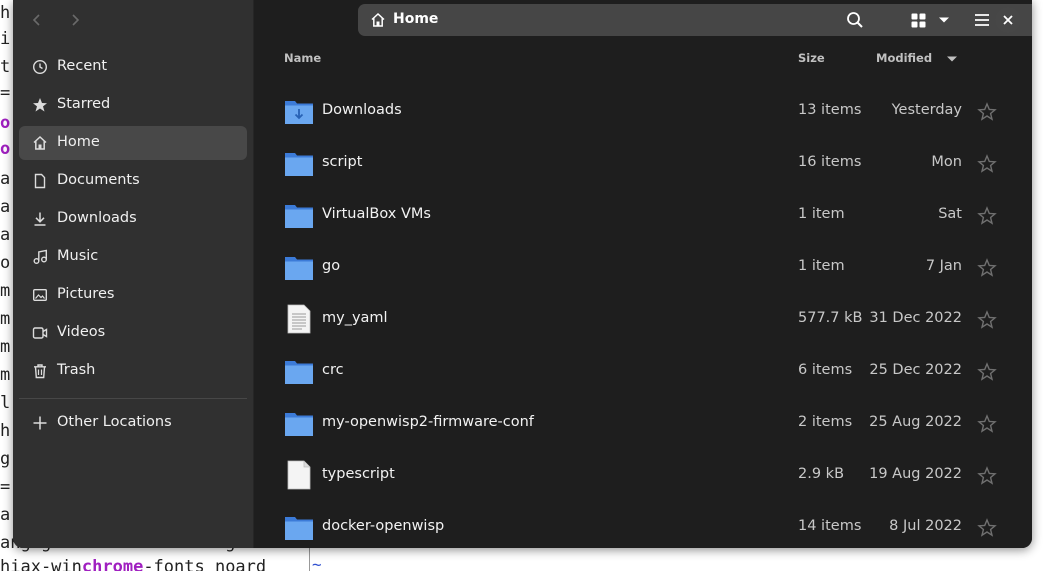  I want to click on file-modified: Sat, so click(950, 214).